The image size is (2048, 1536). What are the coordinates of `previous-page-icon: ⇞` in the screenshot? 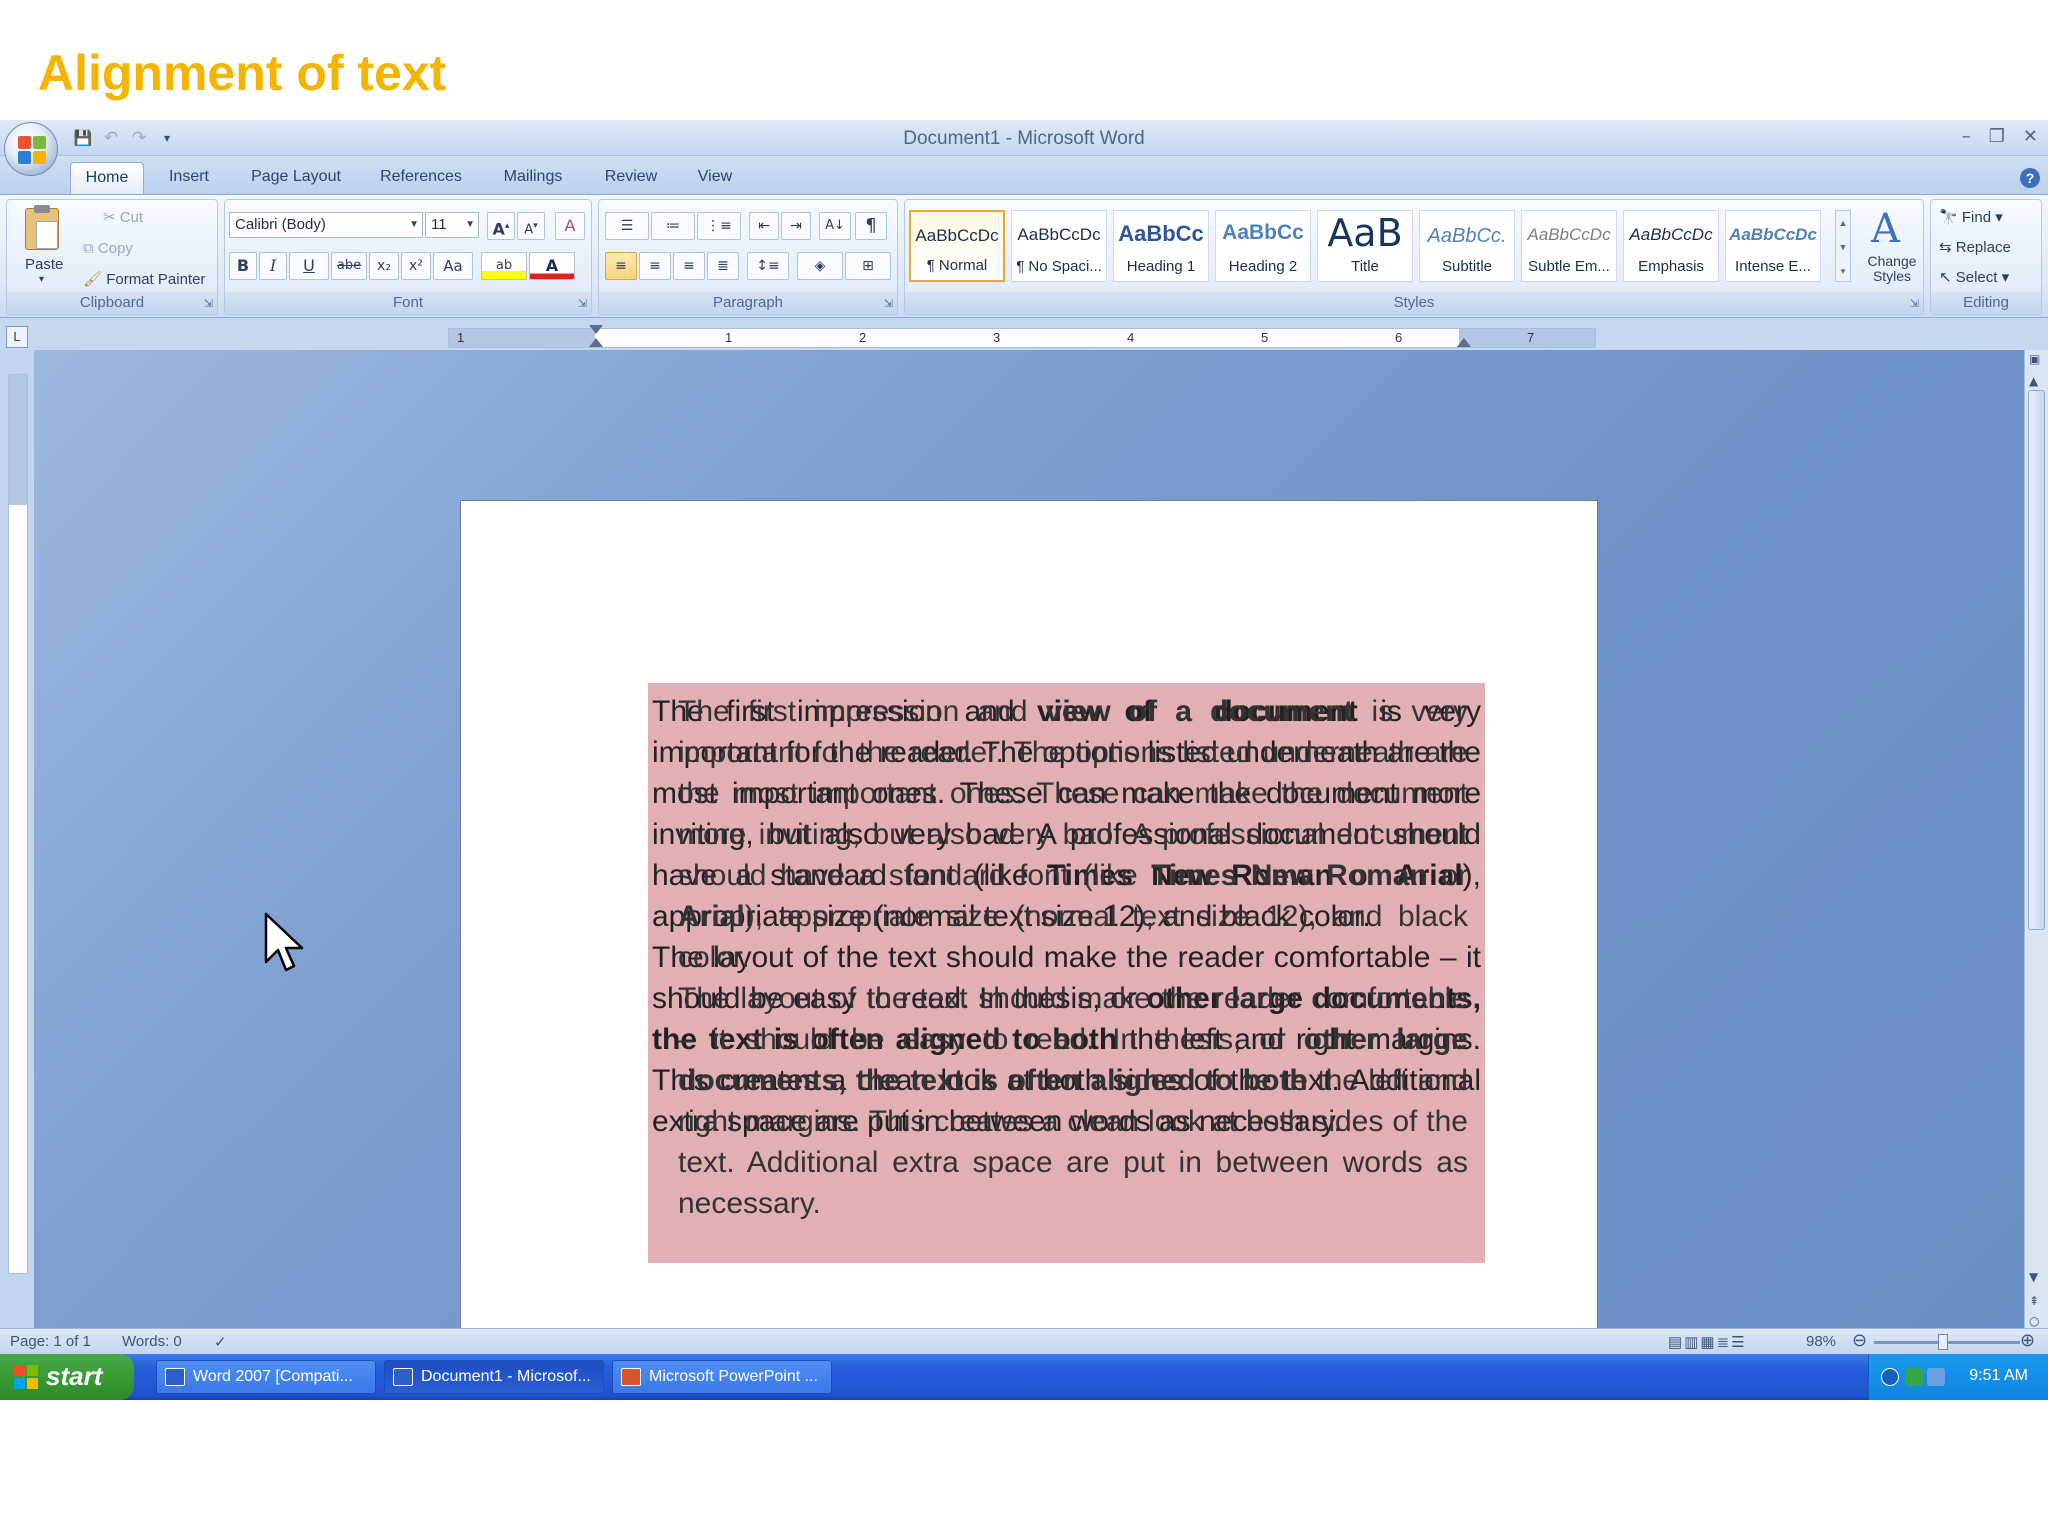 It's located at (2034, 1301).